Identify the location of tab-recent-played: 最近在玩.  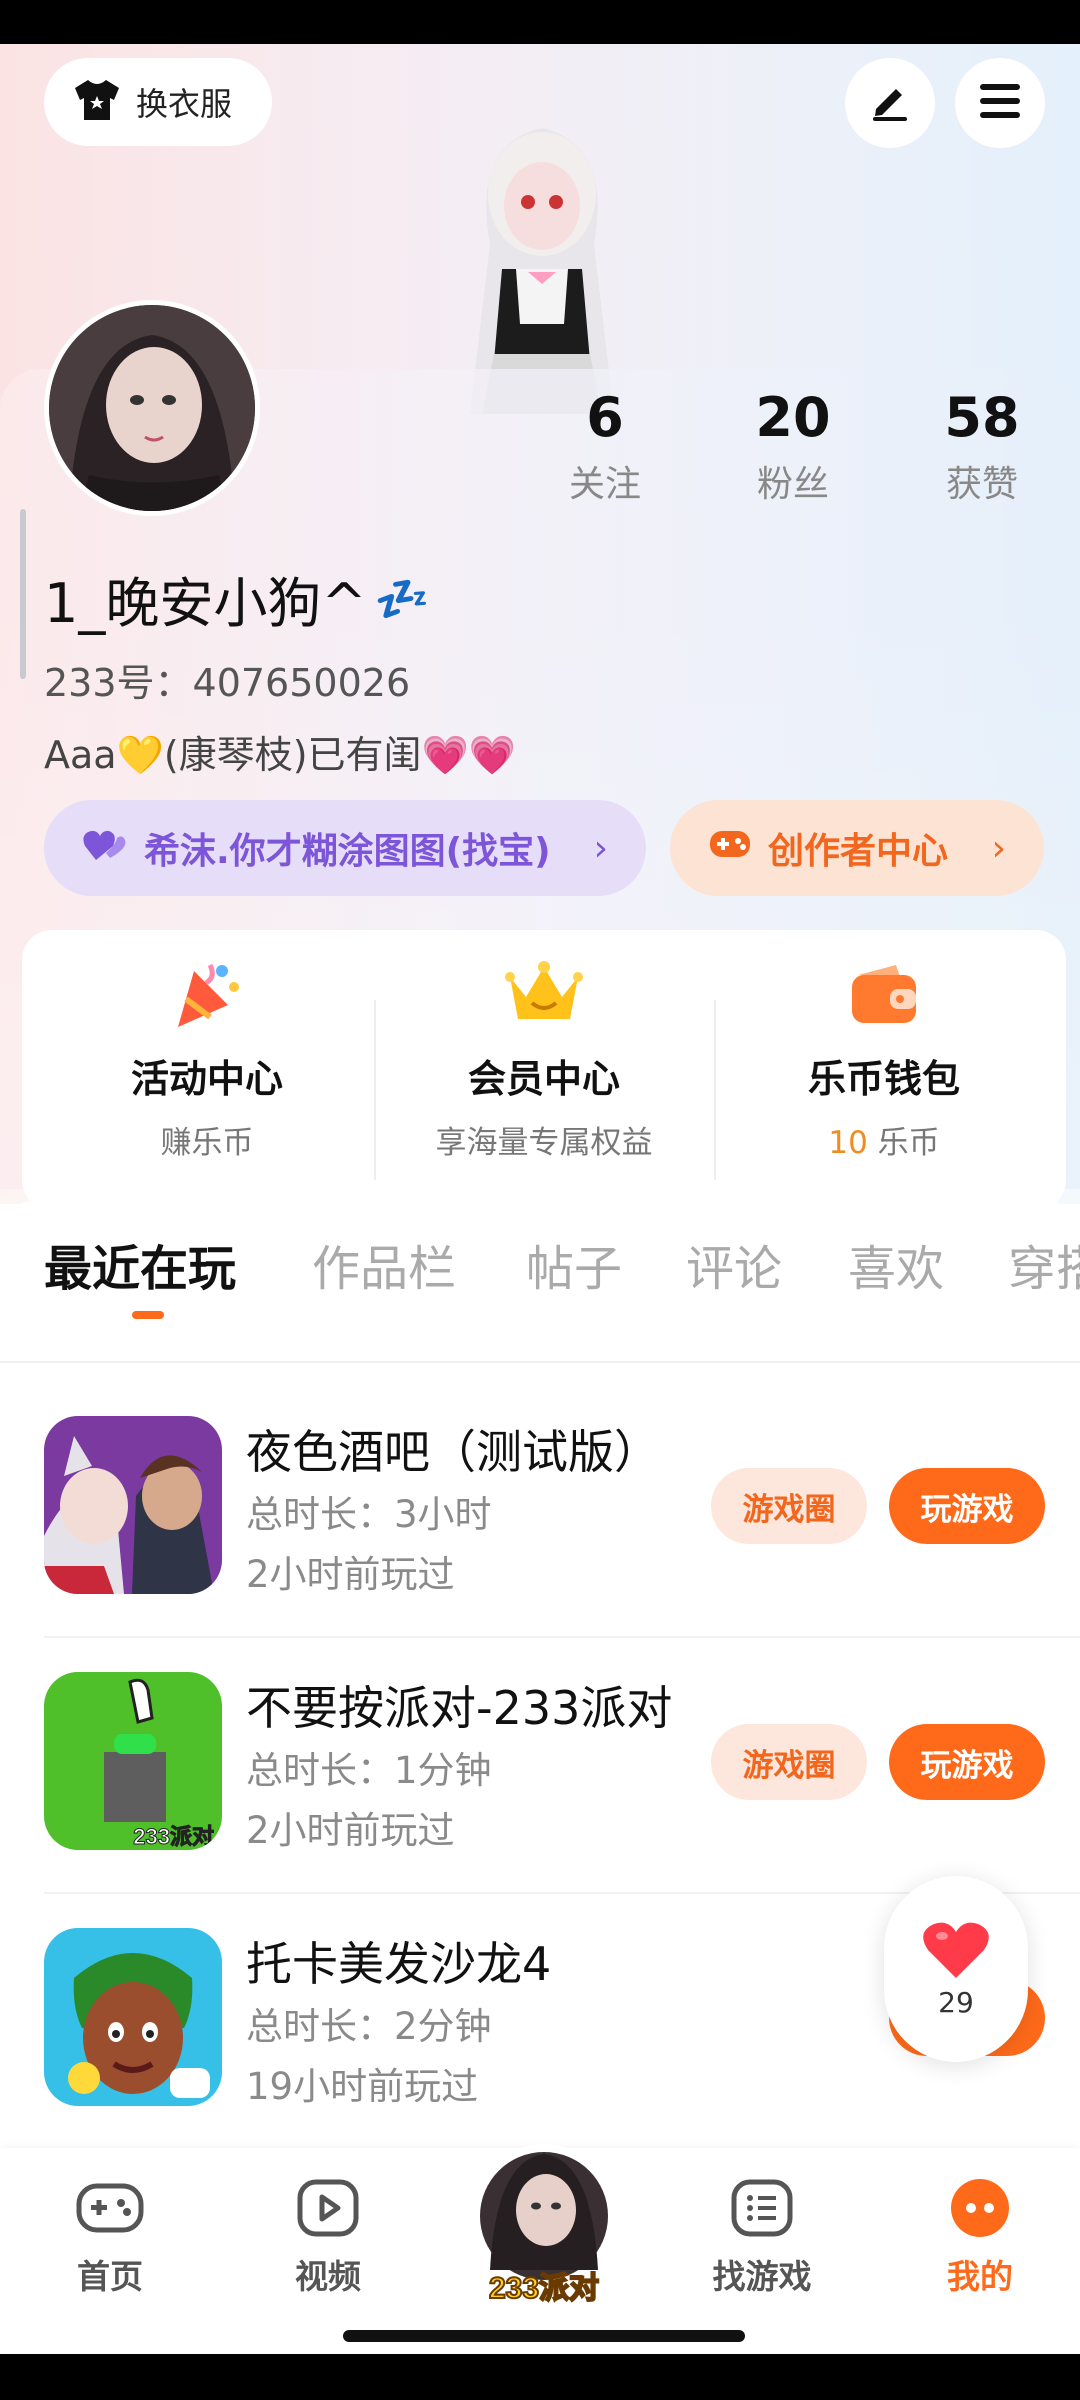
(140, 1264).